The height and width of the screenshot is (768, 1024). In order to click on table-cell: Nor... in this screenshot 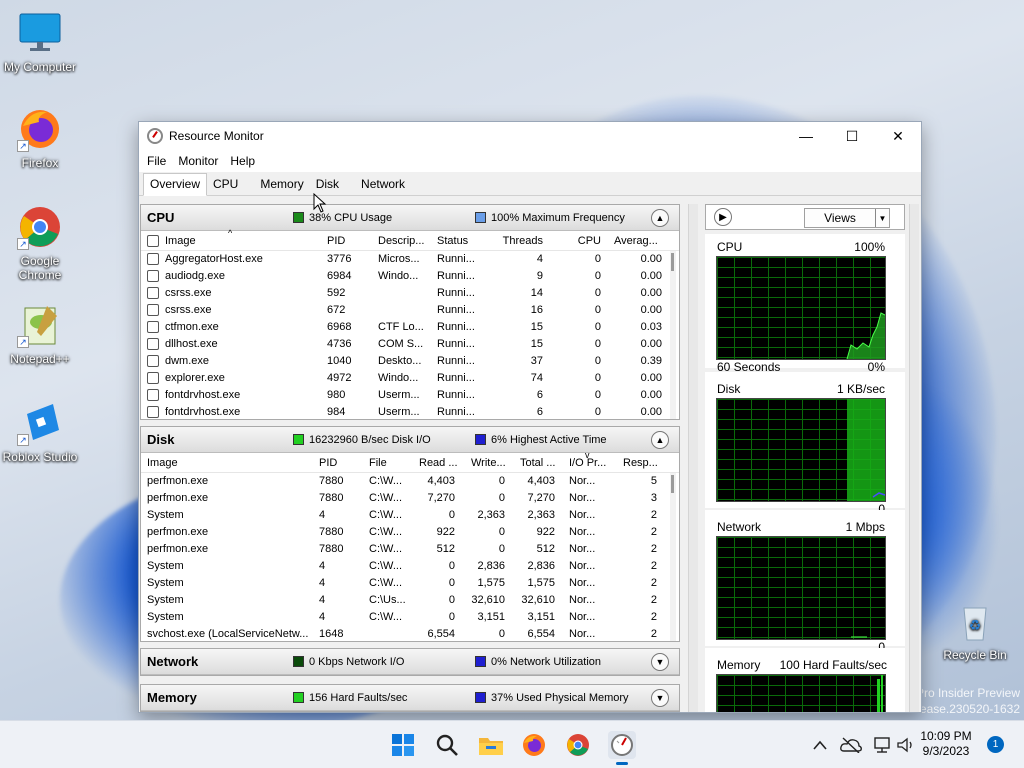, I will do `click(582, 634)`.